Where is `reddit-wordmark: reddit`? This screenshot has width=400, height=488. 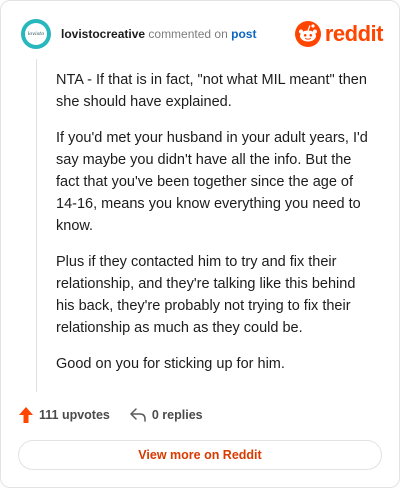 reddit-wordmark: reddit is located at coordinates (354, 33).